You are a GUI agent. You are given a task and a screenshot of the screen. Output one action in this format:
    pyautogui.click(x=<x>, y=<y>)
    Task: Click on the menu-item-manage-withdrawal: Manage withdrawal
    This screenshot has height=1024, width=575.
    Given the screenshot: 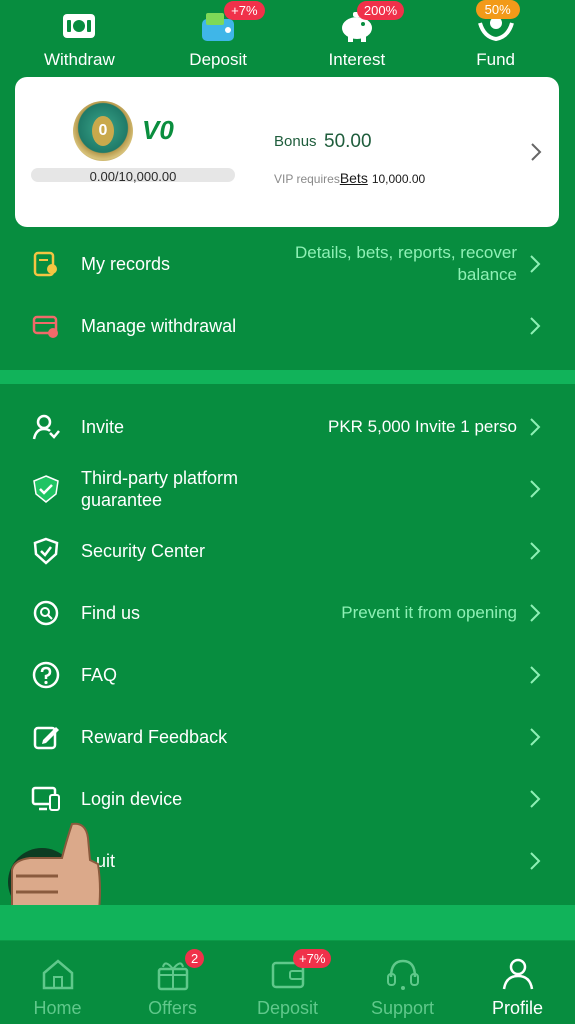 What is the action you would take?
    pyautogui.click(x=287, y=326)
    